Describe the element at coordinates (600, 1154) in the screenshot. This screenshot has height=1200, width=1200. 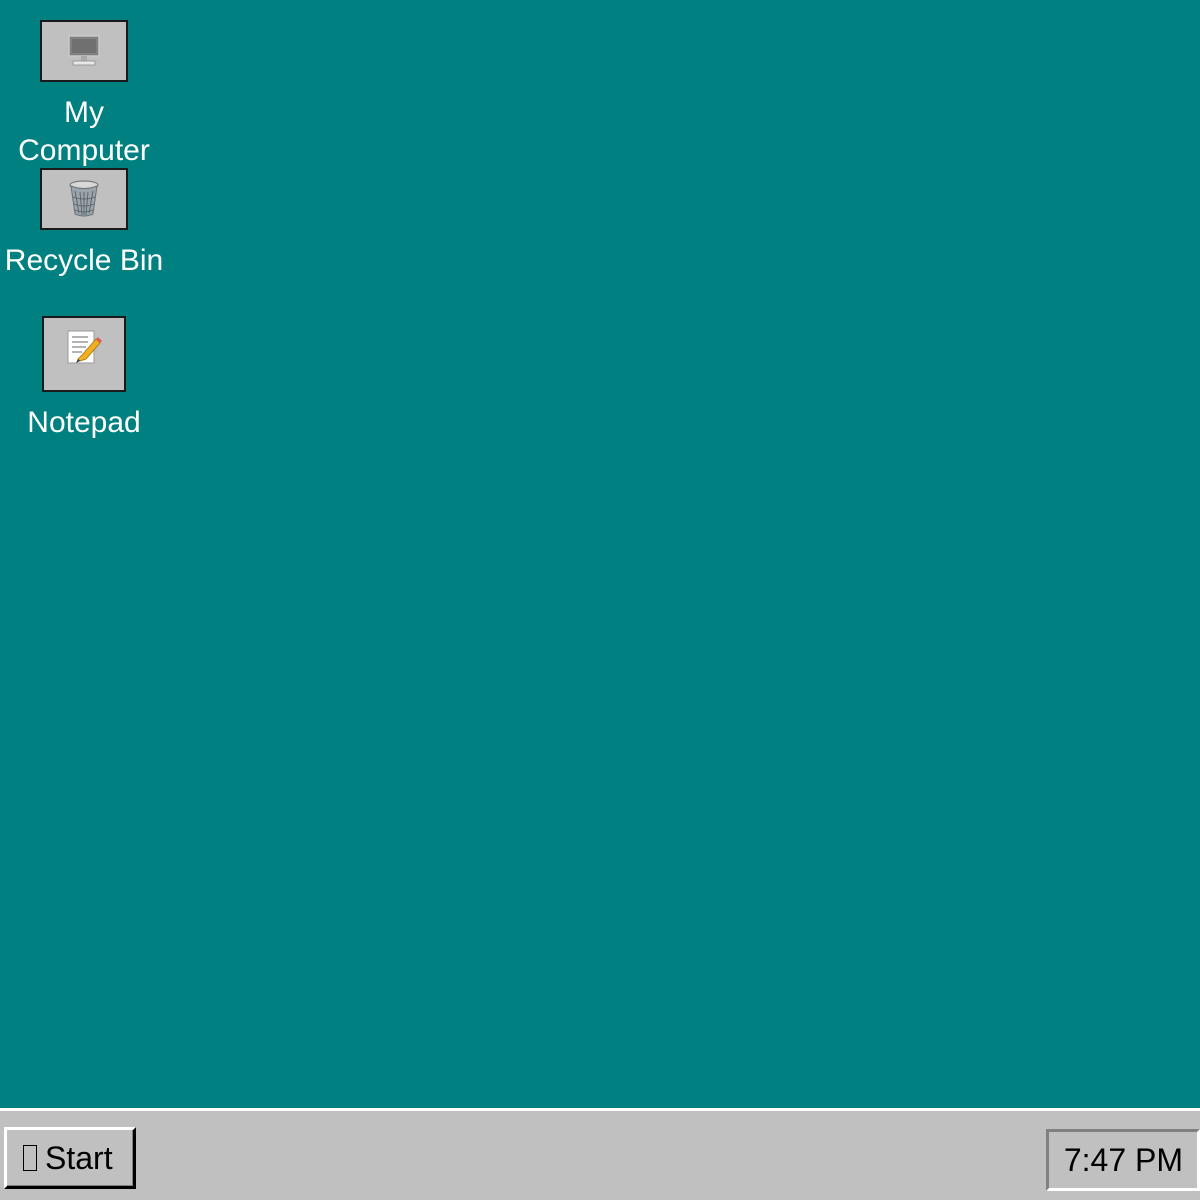
I see `taskbar: Start 7:47 PM` at that location.